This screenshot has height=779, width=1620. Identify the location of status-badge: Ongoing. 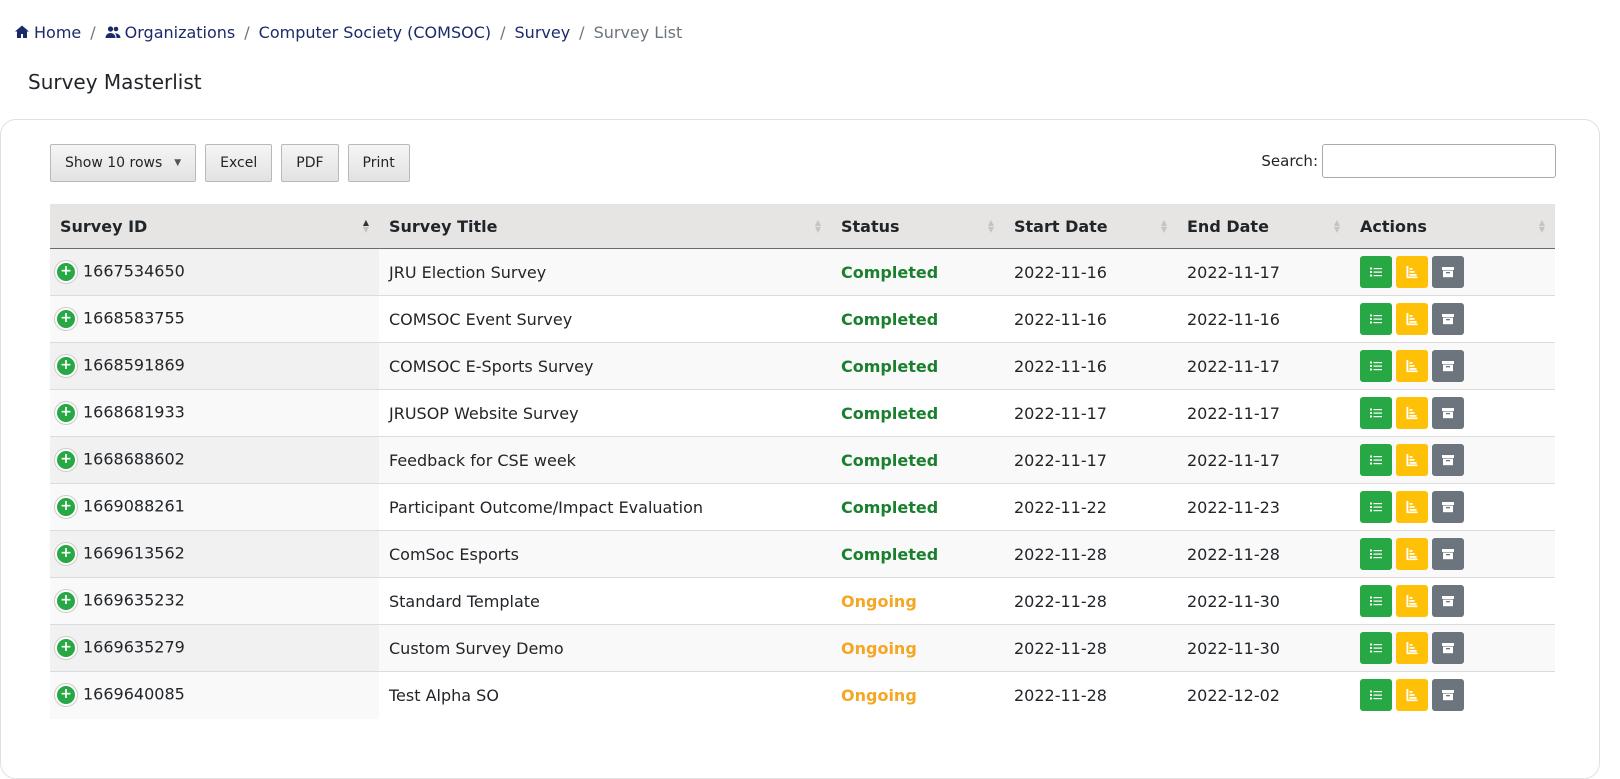
(879, 695).